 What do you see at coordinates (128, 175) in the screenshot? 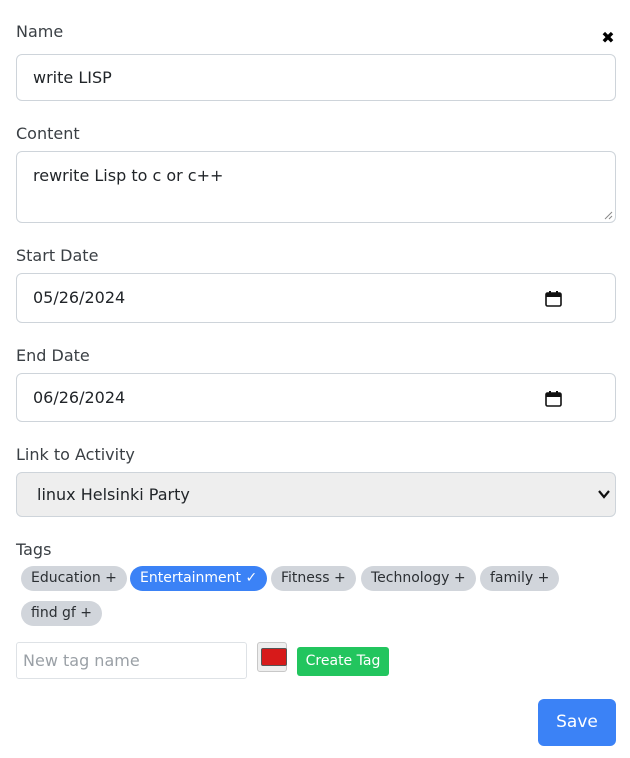
I see `content-textarea-value: rewrite Lisp to c or c++` at bounding box center [128, 175].